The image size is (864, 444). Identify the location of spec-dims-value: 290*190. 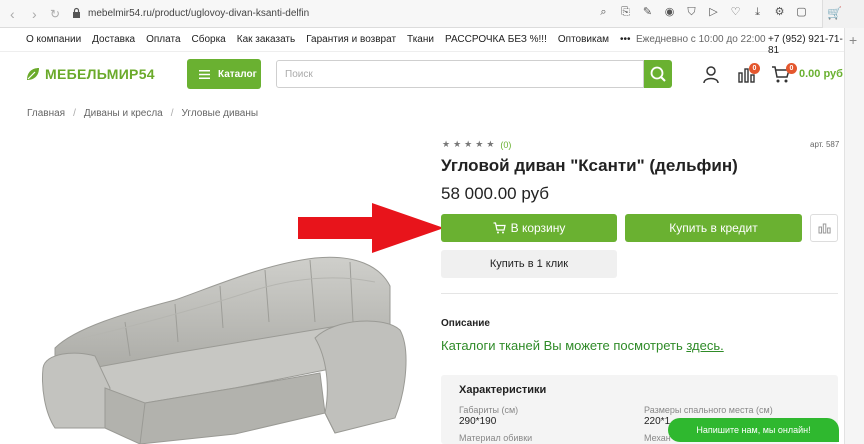
(478, 421).